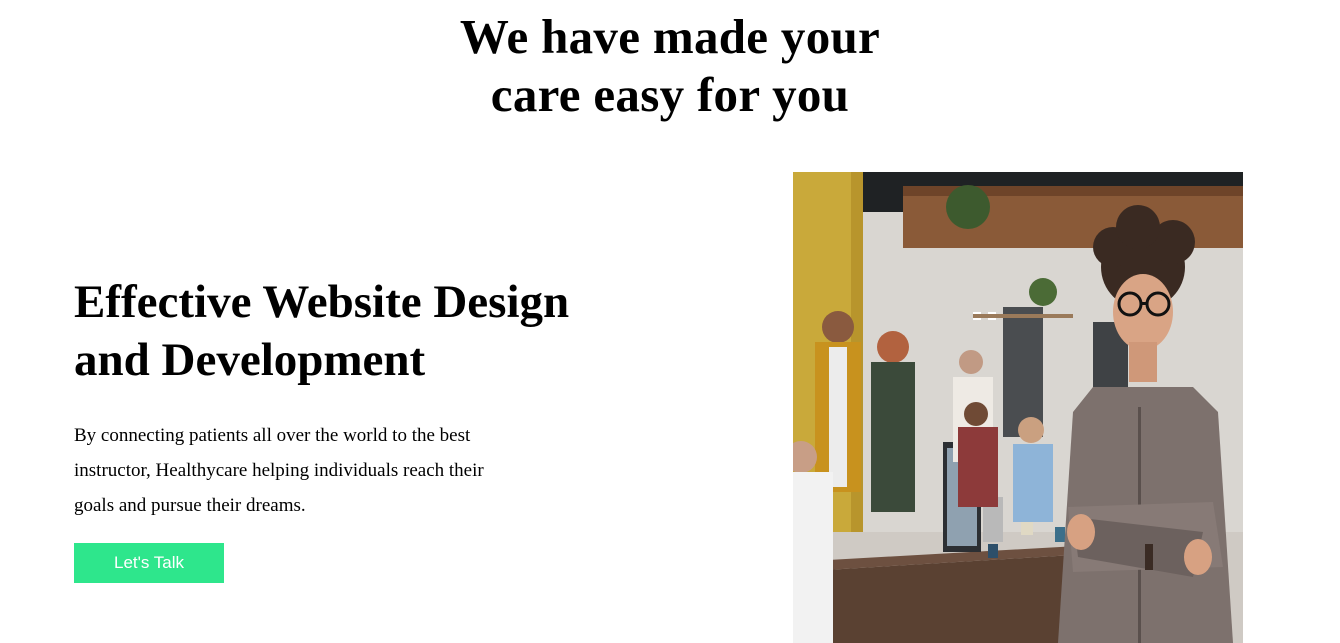  I want to click on feature-title-line-2: and Development, so click(250, 360).